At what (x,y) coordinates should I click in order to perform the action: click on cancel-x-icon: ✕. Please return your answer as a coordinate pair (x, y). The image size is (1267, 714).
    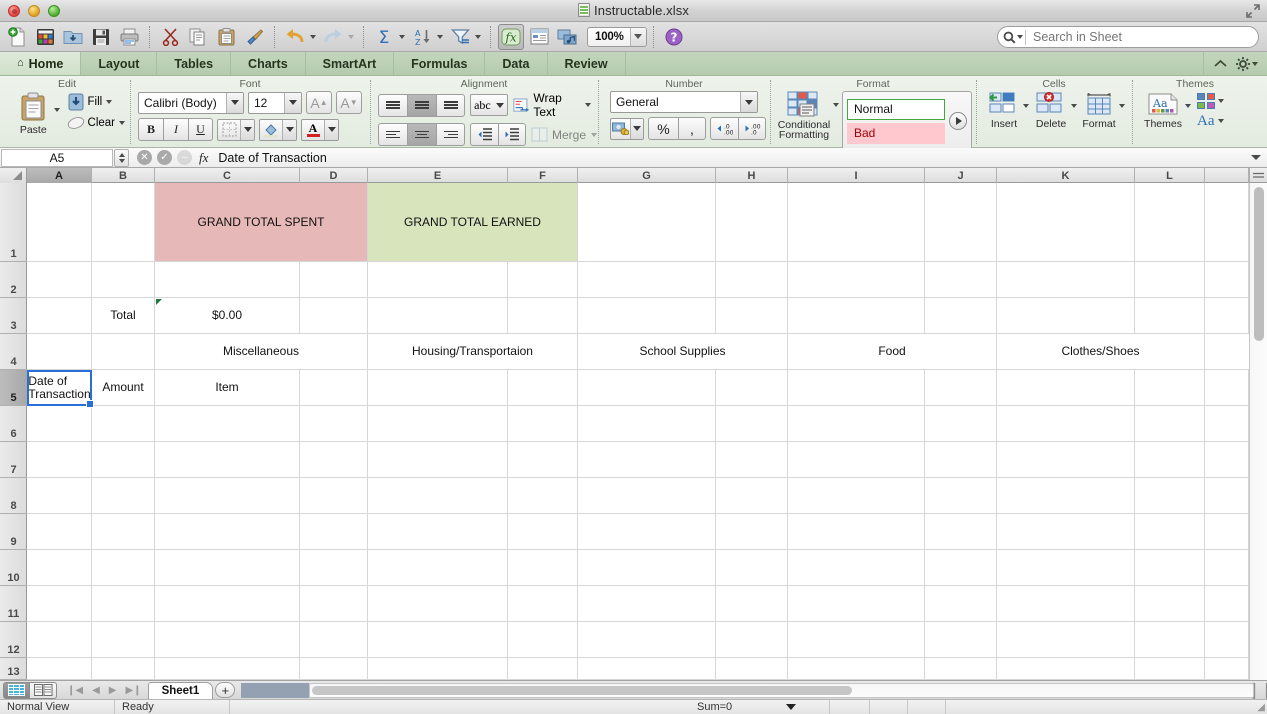
    Looking at the image, I should click on (144, 157).